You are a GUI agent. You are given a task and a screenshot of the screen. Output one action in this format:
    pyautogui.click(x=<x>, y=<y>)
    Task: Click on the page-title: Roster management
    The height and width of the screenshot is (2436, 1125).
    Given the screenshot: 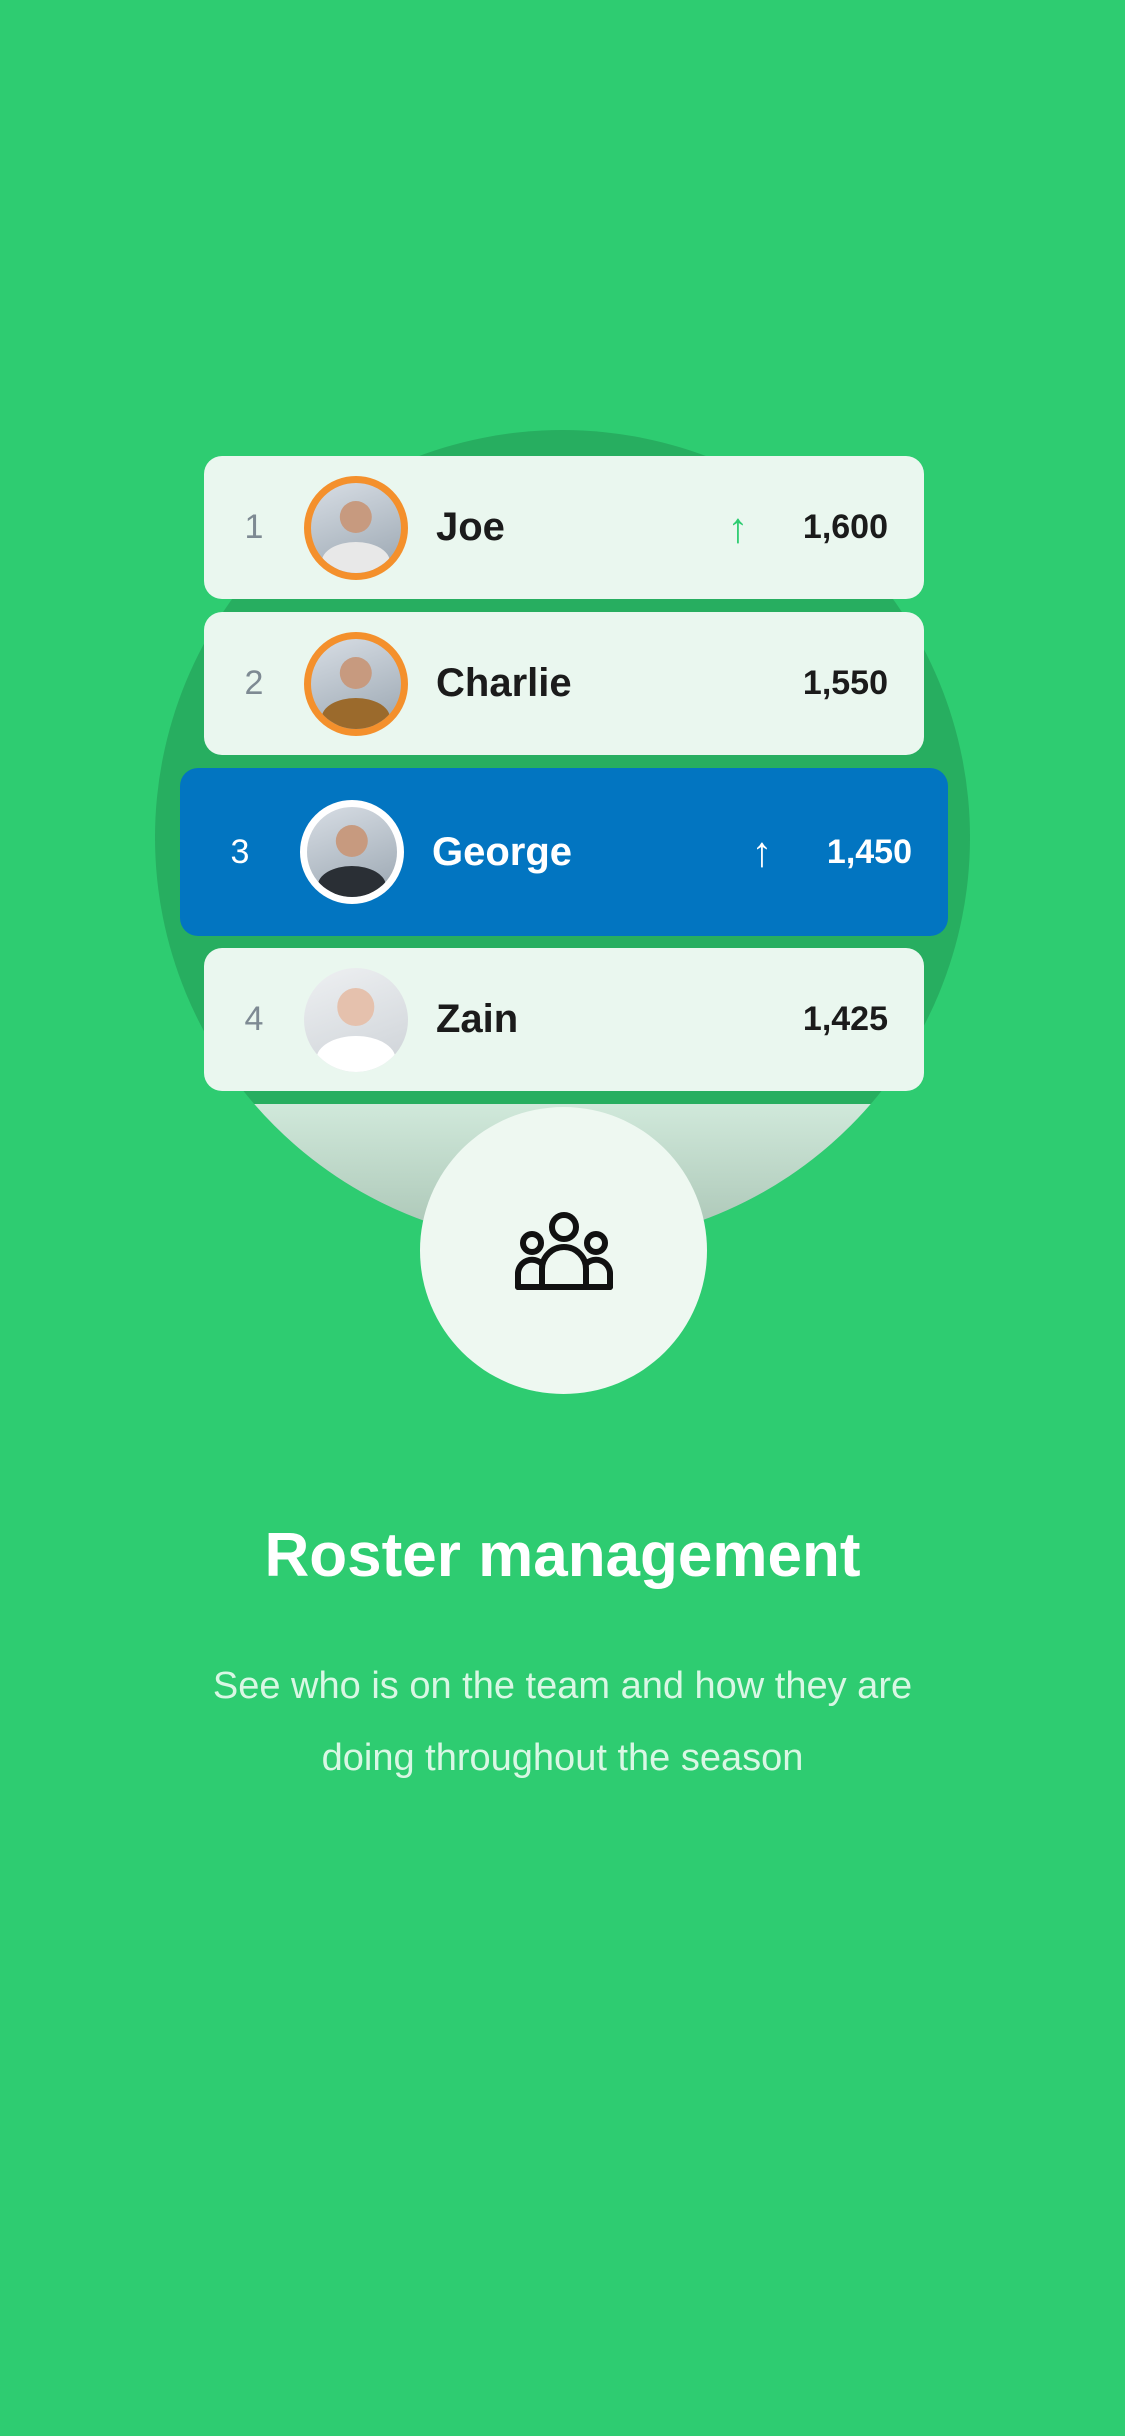 What is the action you would take?
    pyautogui.click(x=562, y=1555)
    